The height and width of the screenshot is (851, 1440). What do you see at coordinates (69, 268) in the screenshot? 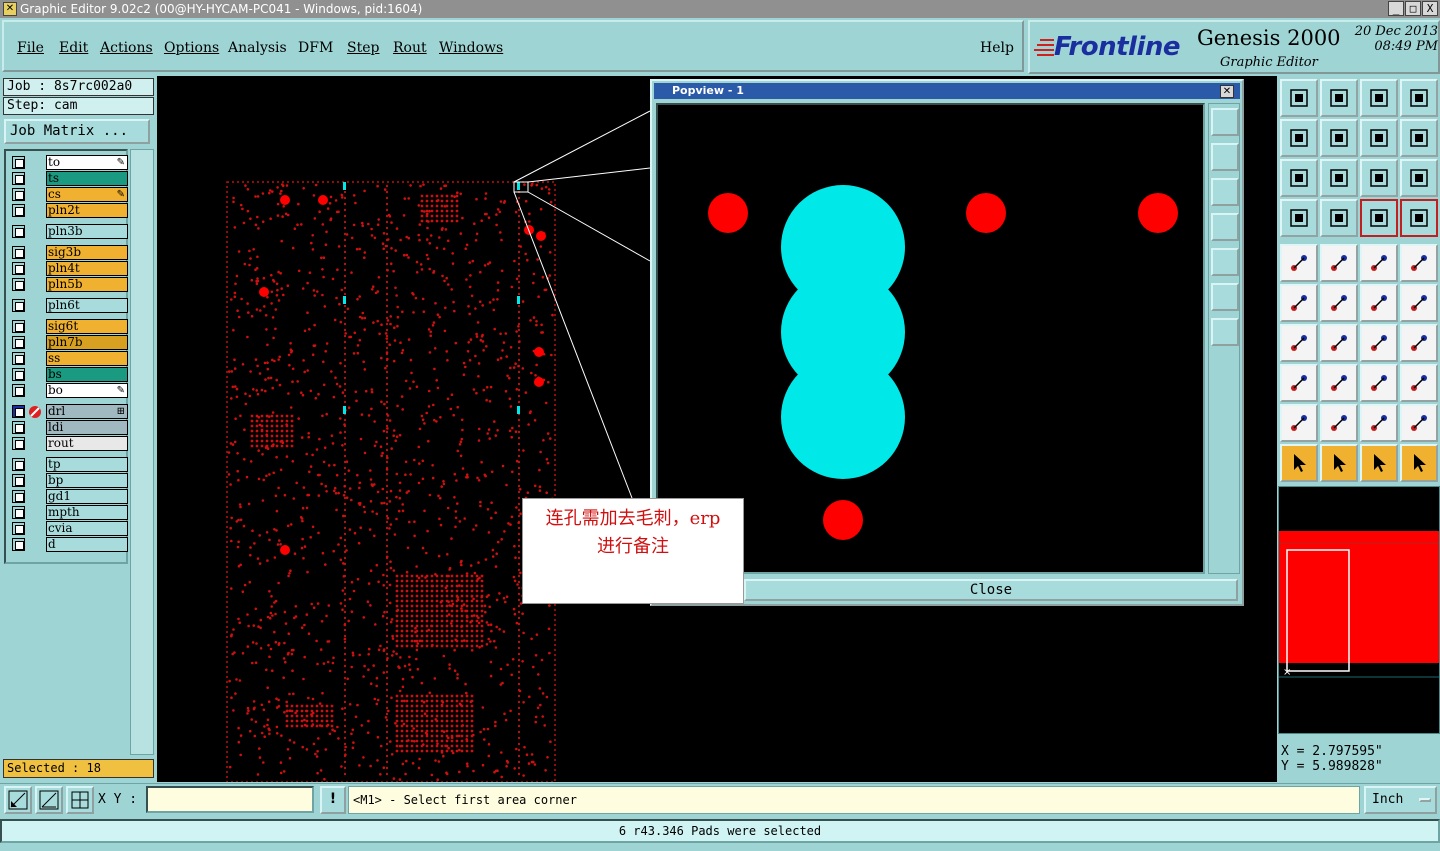
I see `layer-row-pln4t: pln4t` at bounding box center [69, 268].